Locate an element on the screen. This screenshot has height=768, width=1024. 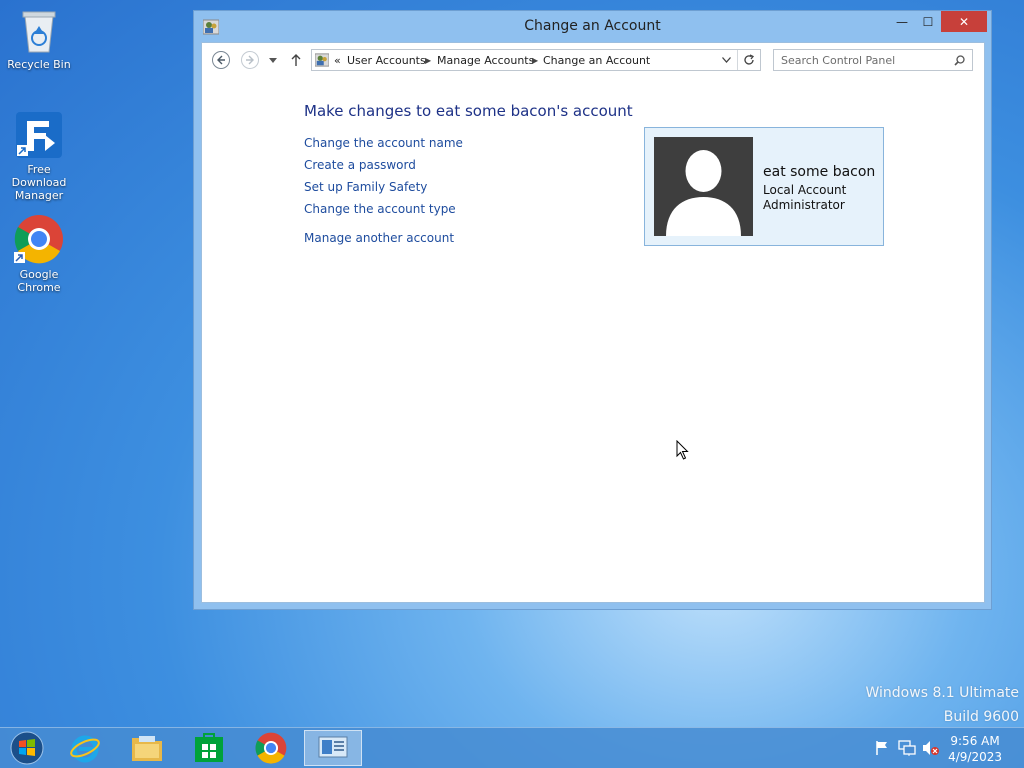
forward-button is located at coordinates (250, 60).